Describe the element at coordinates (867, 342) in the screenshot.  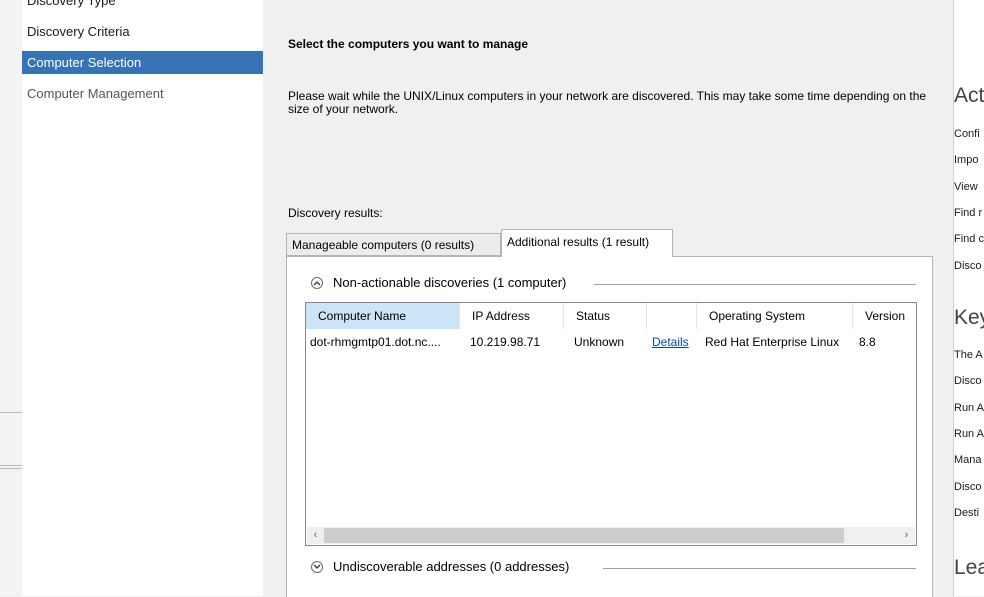
I see `cell-version: 8.8` at that location.